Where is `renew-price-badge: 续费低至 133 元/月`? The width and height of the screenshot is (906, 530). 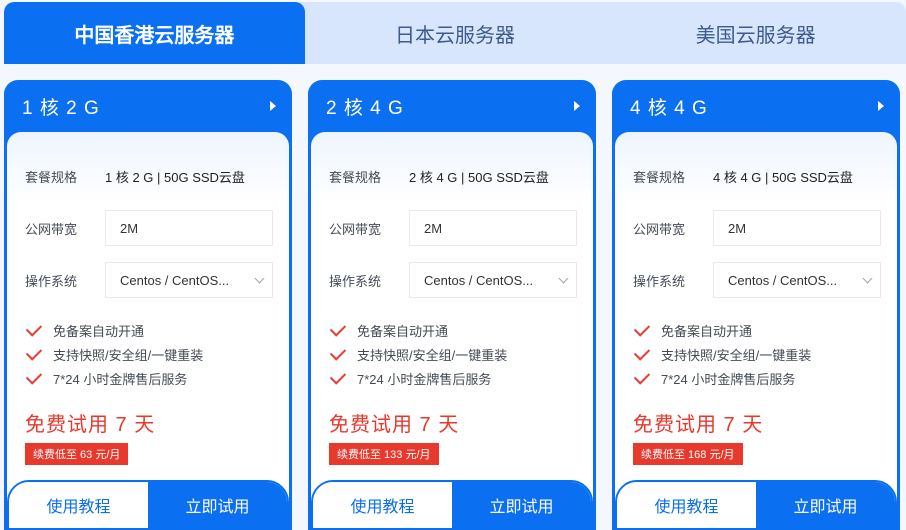
renew-price-badge: 续费低至 133 元/月 is located at coordinates (384, 454).